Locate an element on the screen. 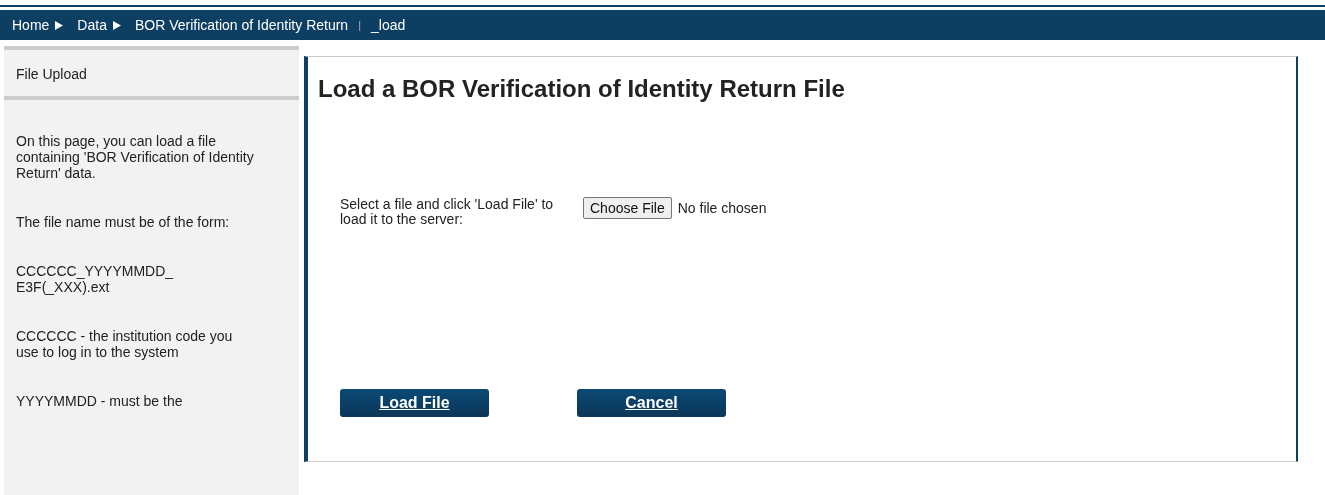 This screenshot has width=1325, height=495. action-button: Cancel is located at coordinates (651, 403).